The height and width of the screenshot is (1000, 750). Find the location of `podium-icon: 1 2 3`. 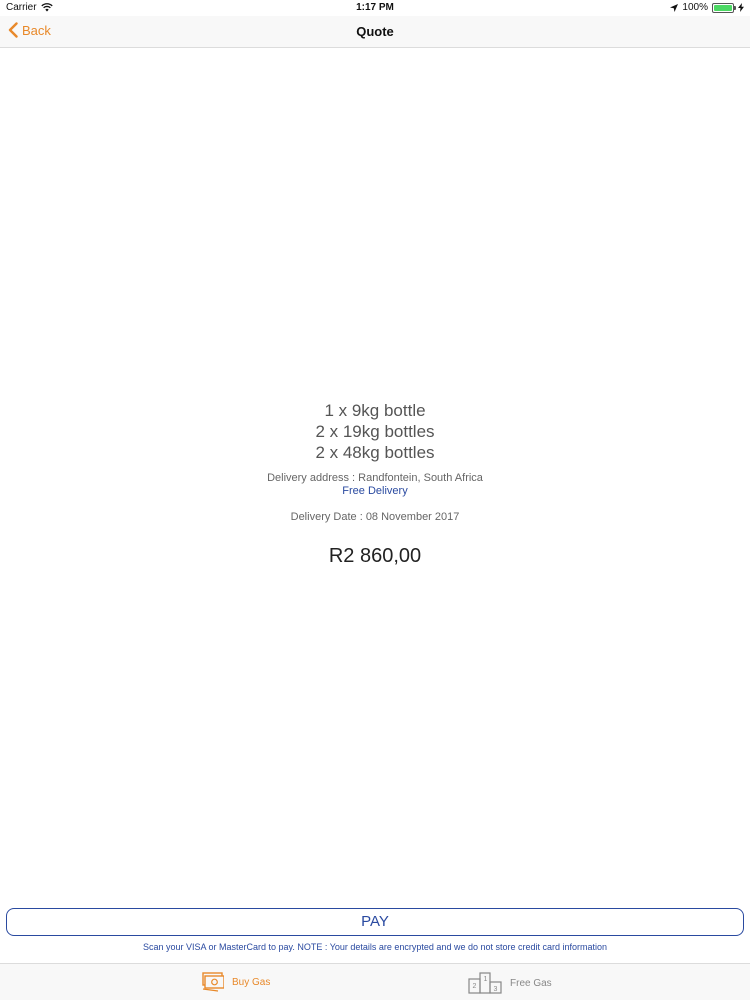

podium-icon: 1 2 3 is located at coordinates (485, 983).